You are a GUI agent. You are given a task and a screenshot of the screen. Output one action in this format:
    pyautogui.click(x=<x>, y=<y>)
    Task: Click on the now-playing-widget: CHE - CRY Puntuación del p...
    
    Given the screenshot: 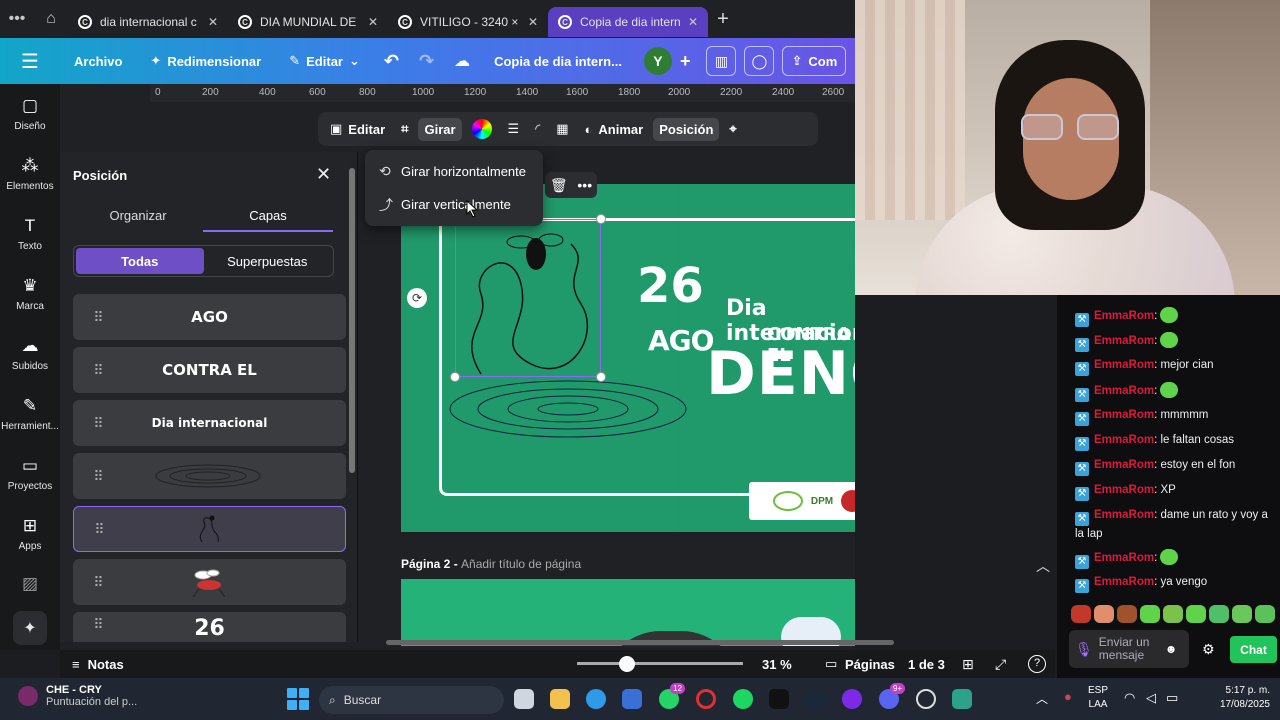 What is the action you would take?
    pyautogui.click(x=77, y=696)
    